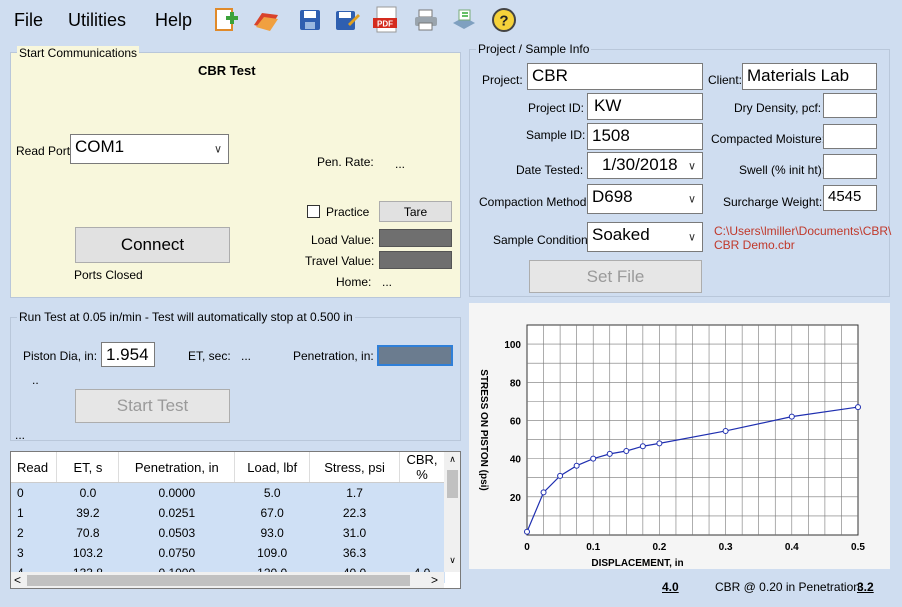 The image size is (902, 607). I want to click on menu-bar: File Utilities Help PDF ?, so click(451, 21).